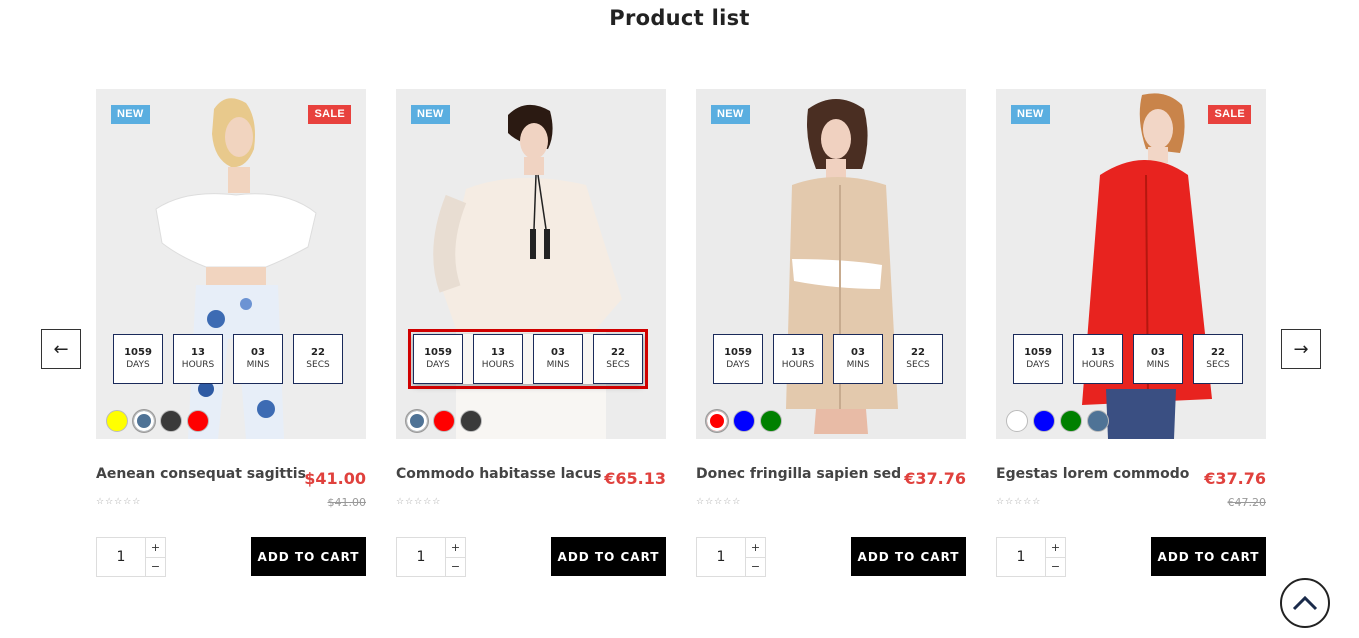 This screenshot has width=1359, height=638. What do you see at coordinates (858, 359) in the screenshot?
I see `countdown-mins: 03 MINS` at bounding box center [858, 359].